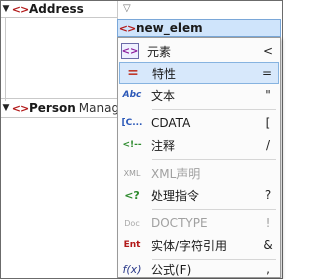 This screenshot has height=279, width=320. What do you see at coordinates (133, 73) in the screenshot?
I see `attribute-icon: =` at bounding box center [133, 73].